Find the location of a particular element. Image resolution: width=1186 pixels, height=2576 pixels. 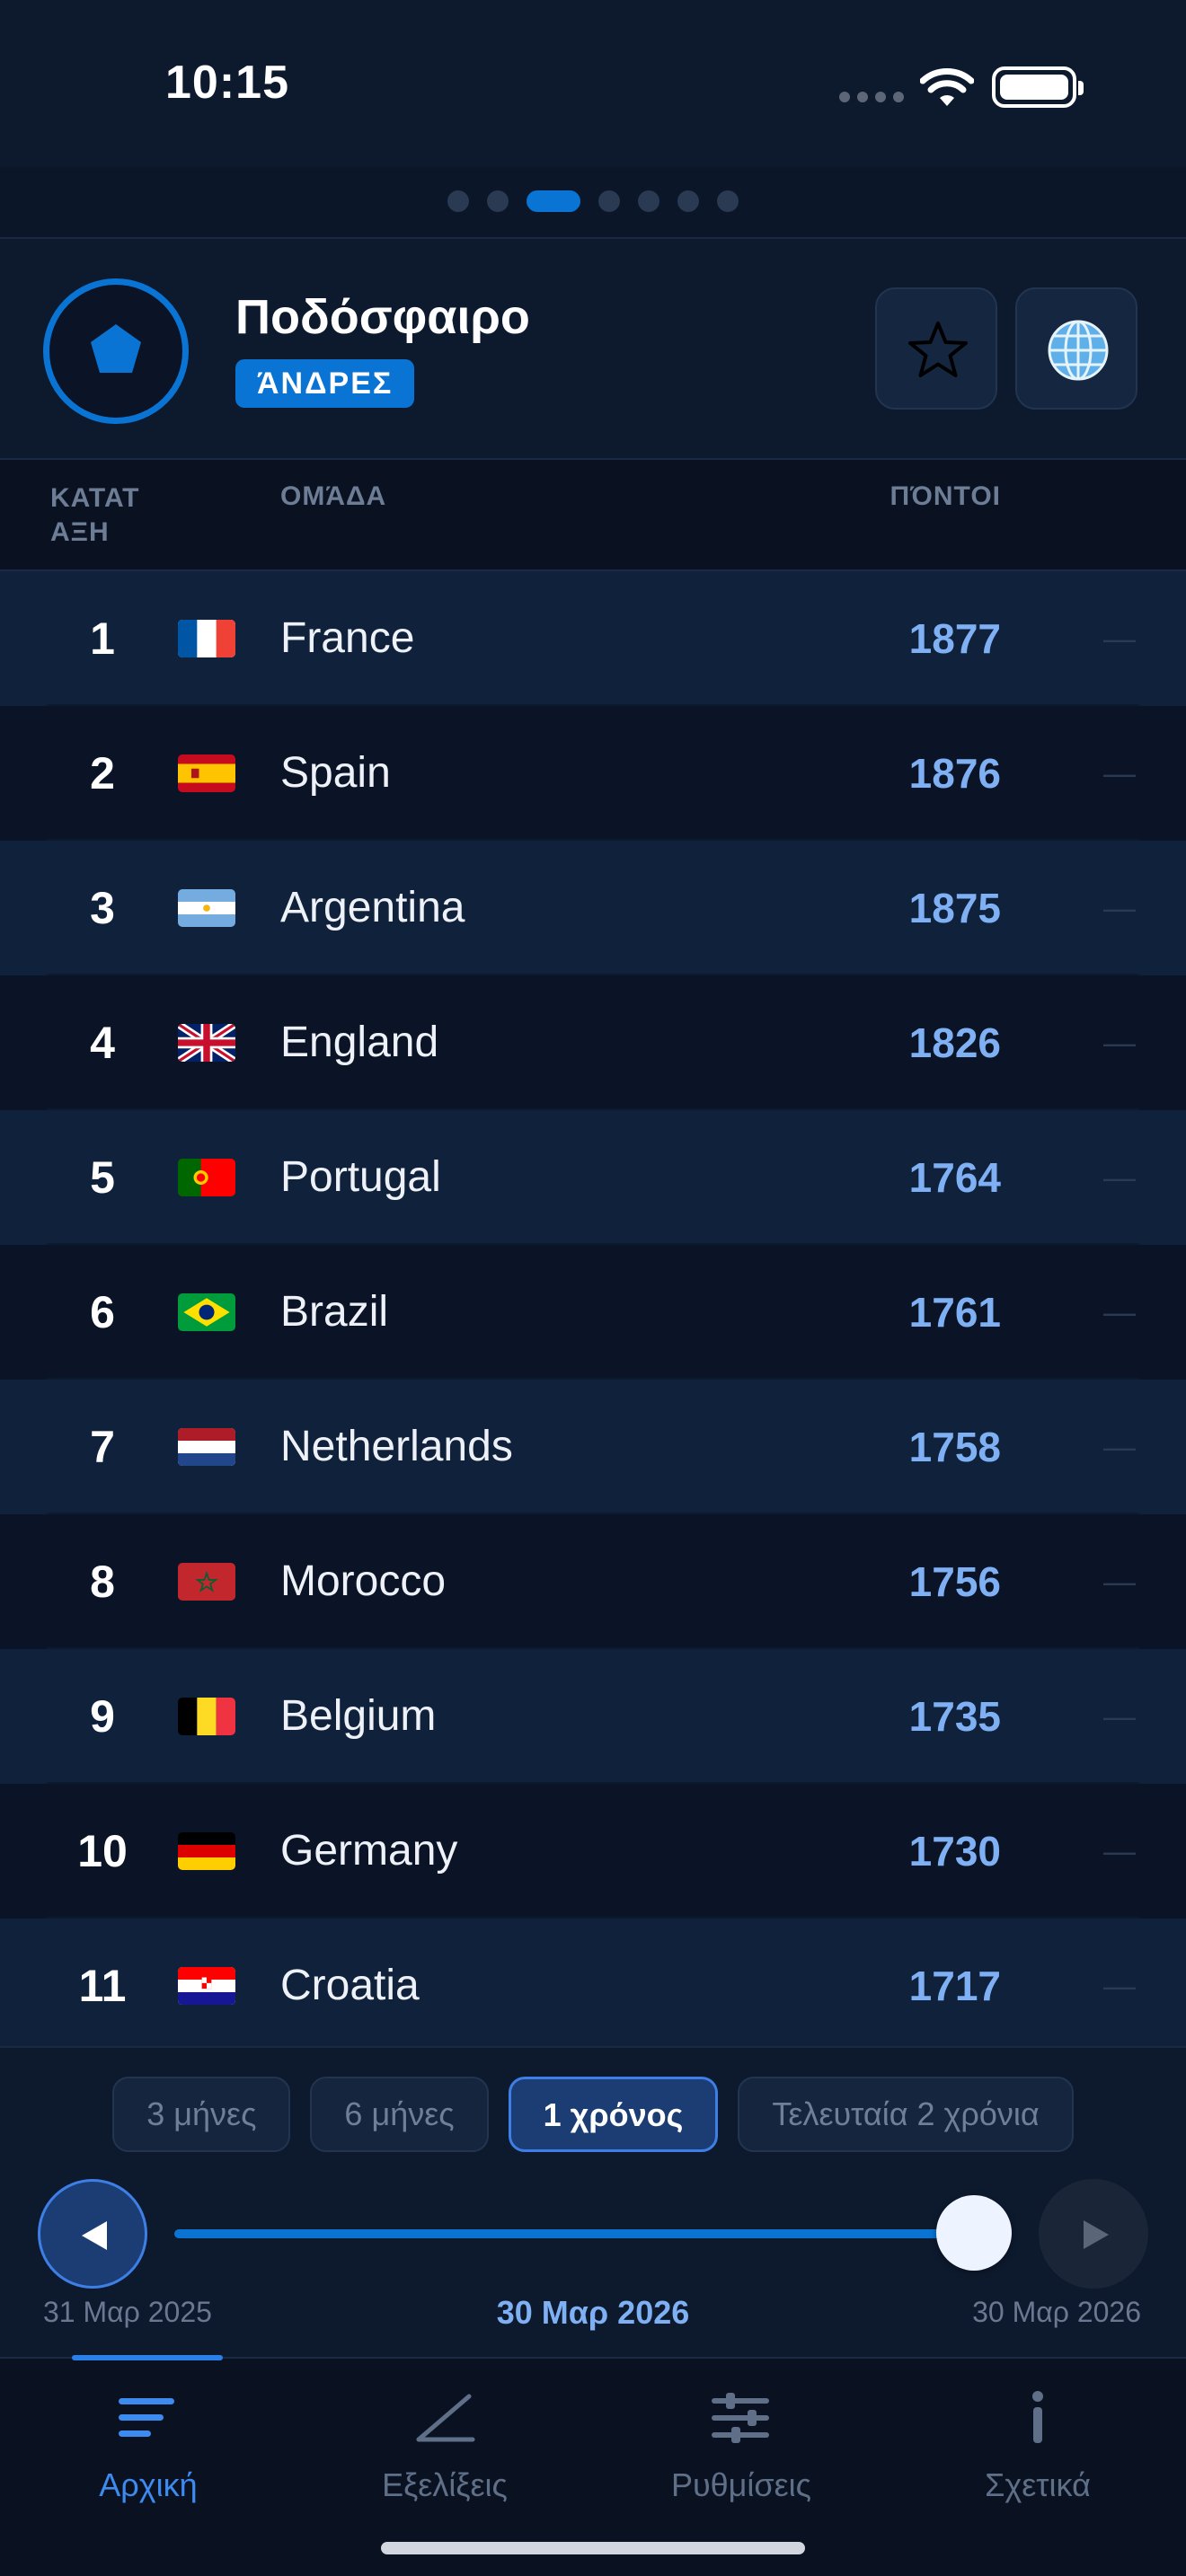

team-rank: 11 is located at coordinates (102, 1986).